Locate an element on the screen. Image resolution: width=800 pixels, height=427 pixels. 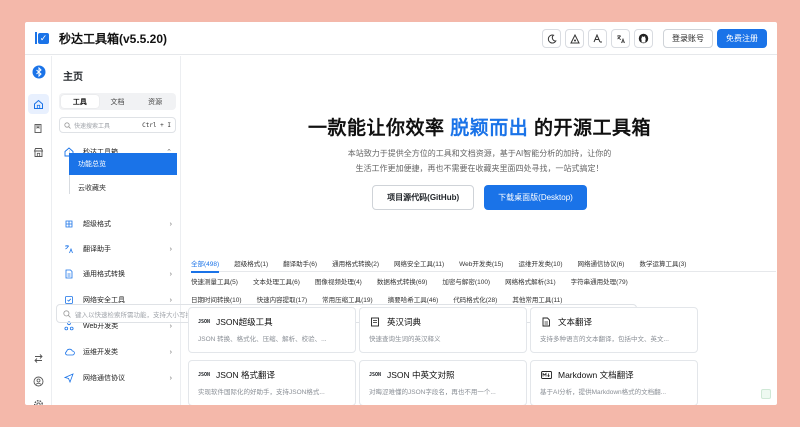
category-filter: 网络安全工具(11) is located at coordinates (419, 263).